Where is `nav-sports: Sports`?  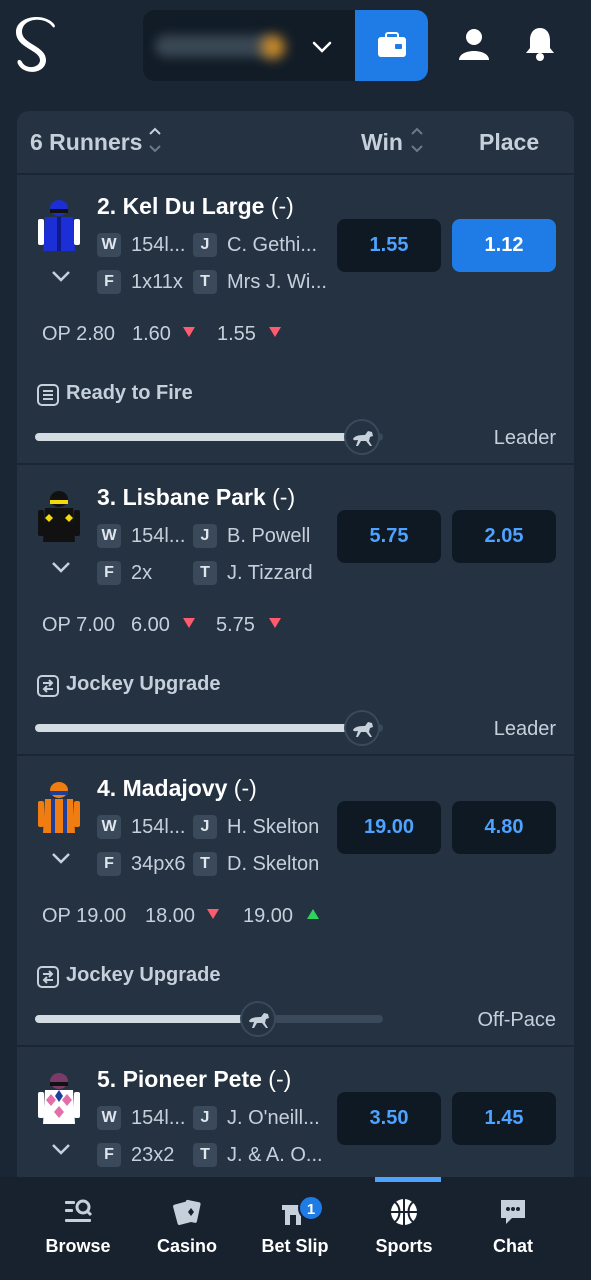 nav-sports: Sports is located at coordinates (404, 1228).